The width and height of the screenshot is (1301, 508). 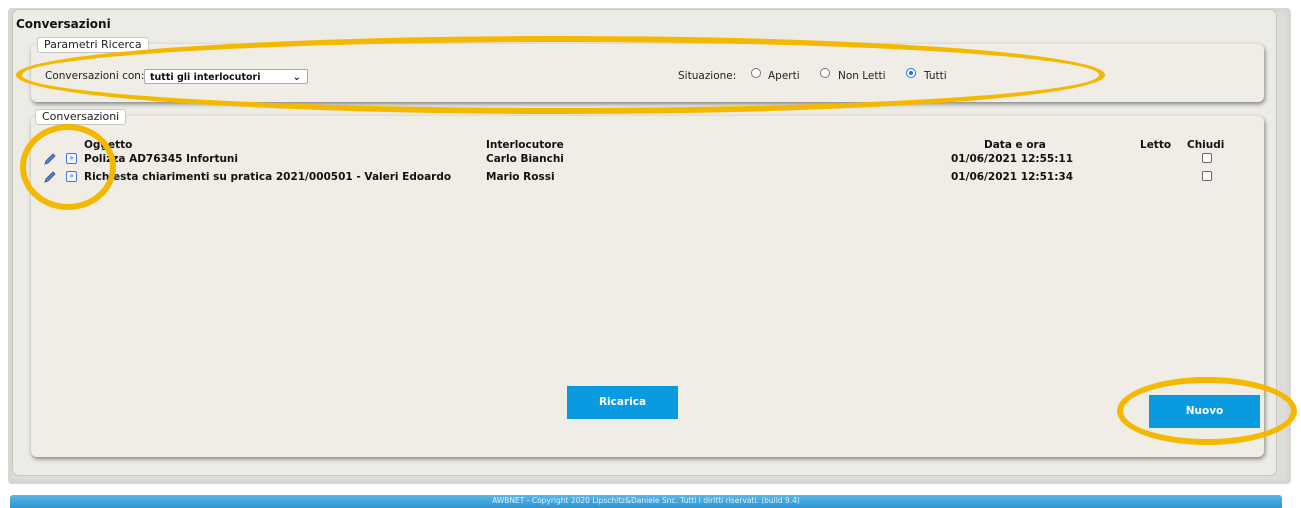 I want to click on situation-label: Situazione:, so click(x=707, y=76).